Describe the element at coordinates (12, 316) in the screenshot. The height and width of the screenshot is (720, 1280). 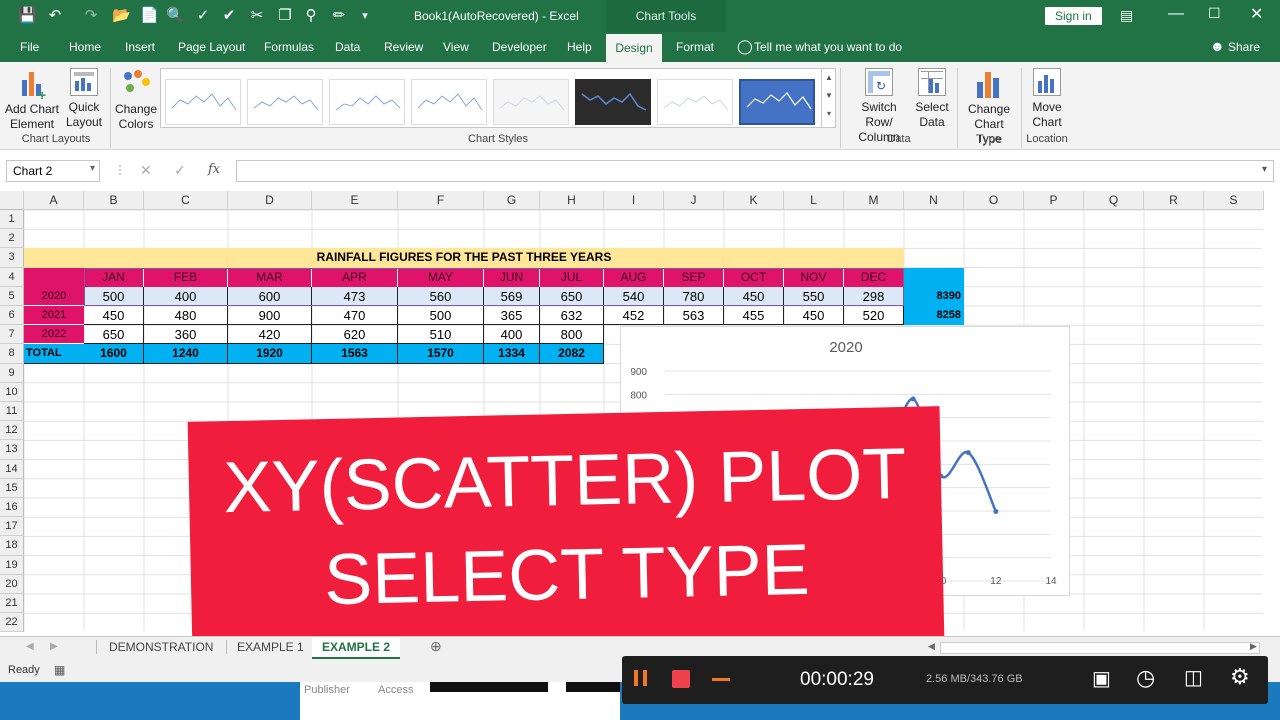
I see `row-header-6: 6` at that location.